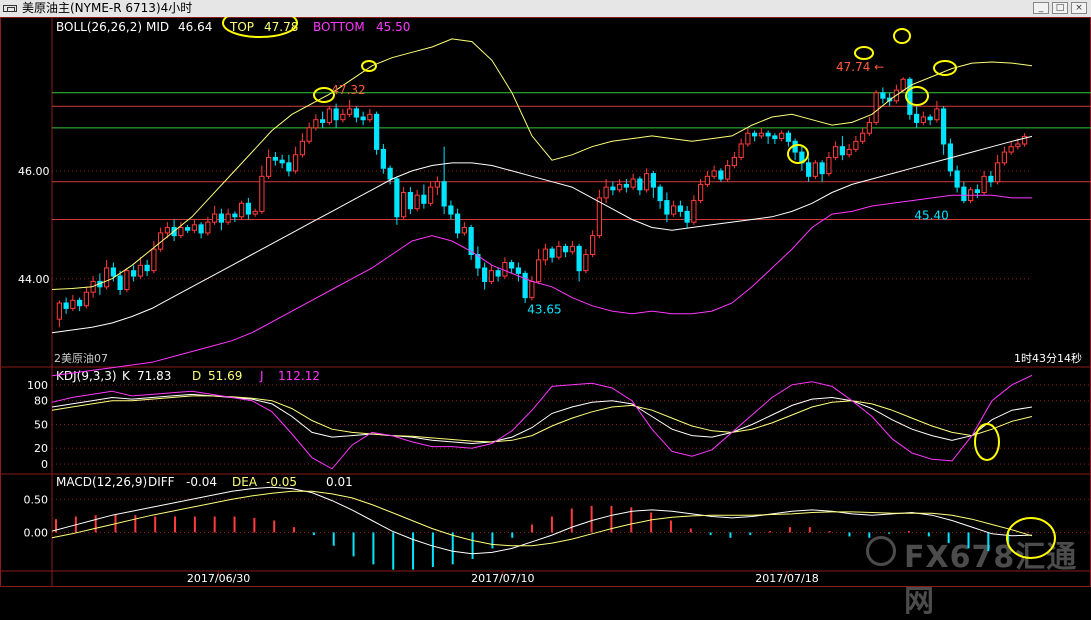  I want to click on kdj-y-tick-label: 20, so click(41, 448).